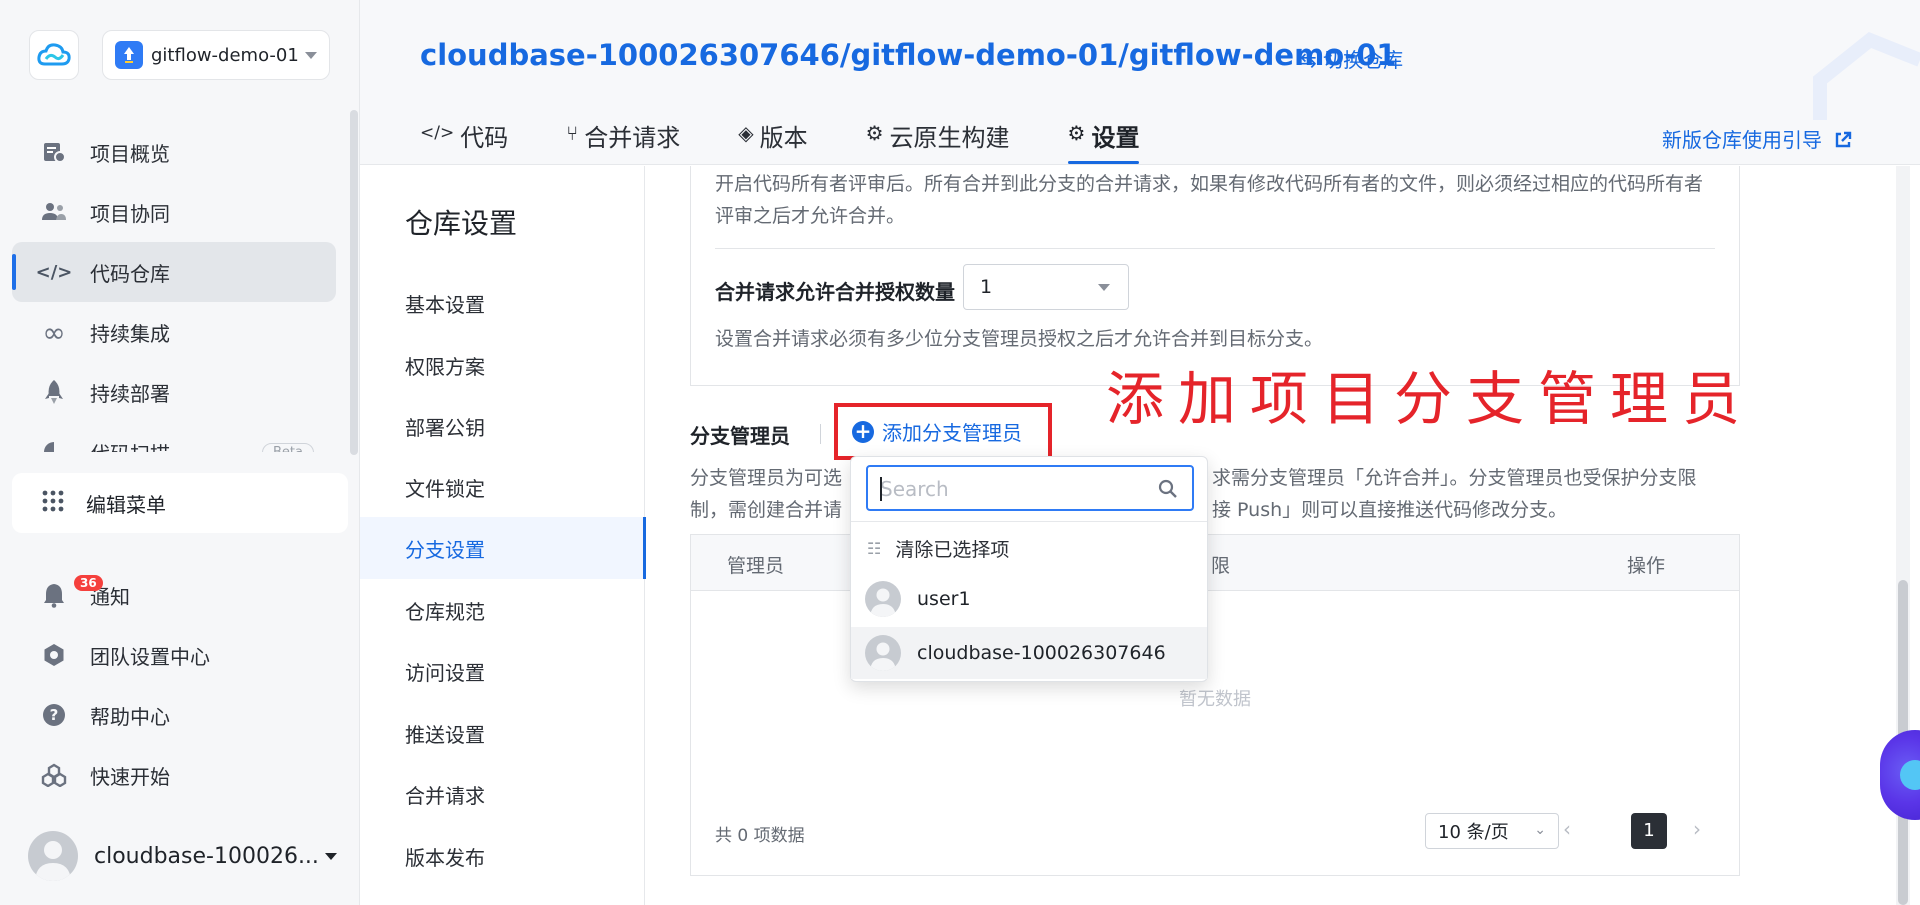  Describe the element at coordinates (1215, 563) in the screenshot. I see `table-header: 管理员 限 操作` at that location.